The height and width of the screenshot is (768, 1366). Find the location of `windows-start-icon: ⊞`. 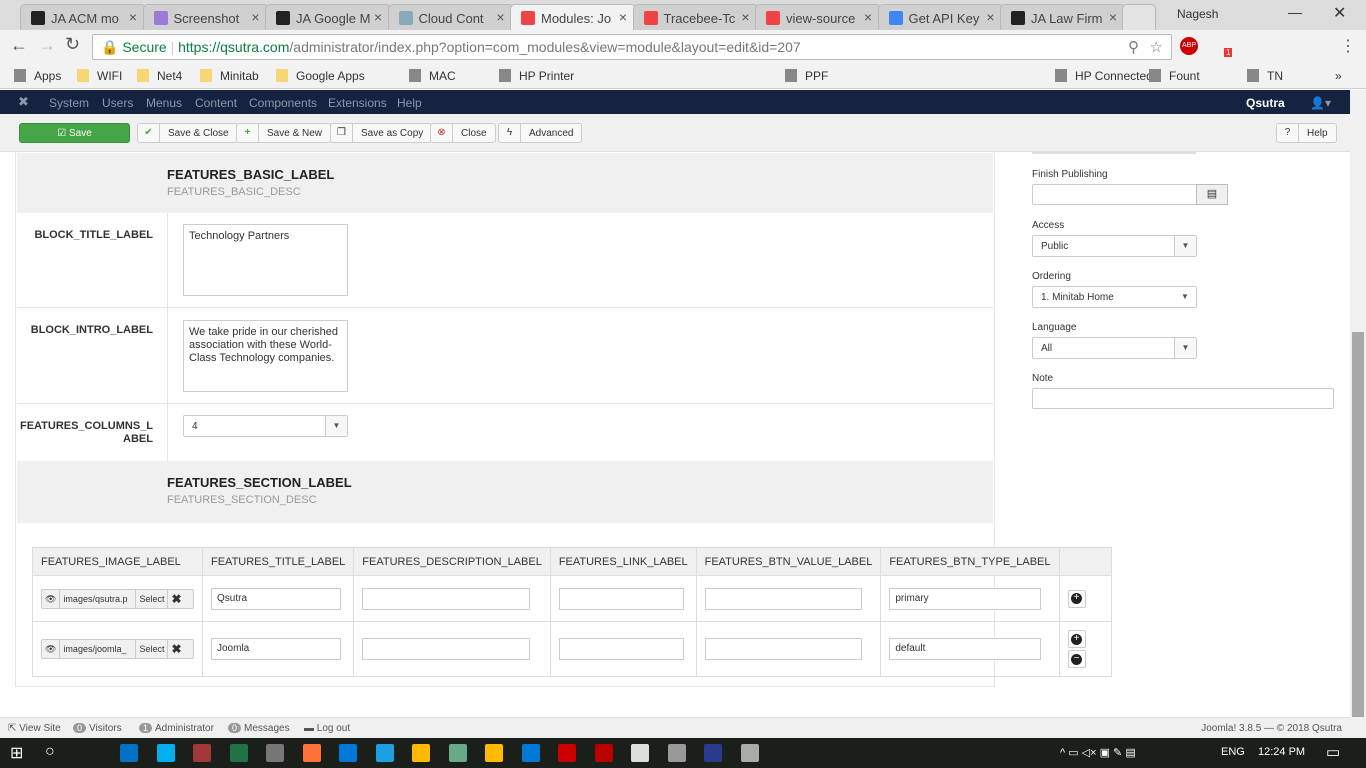

windows-start-icon: ⊞ is located at coordinates (16, 753).